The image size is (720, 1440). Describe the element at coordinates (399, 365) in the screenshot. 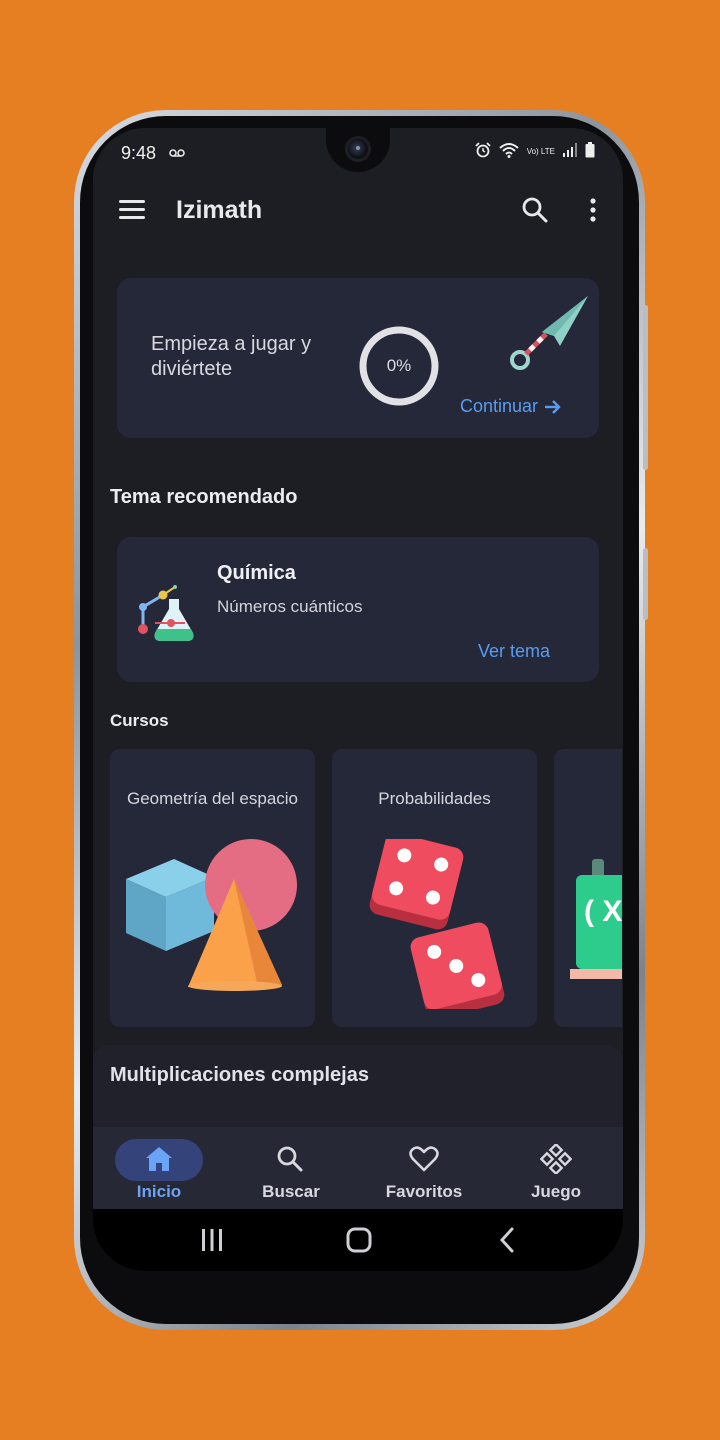

I see `progress-percent: 0%` at that location.